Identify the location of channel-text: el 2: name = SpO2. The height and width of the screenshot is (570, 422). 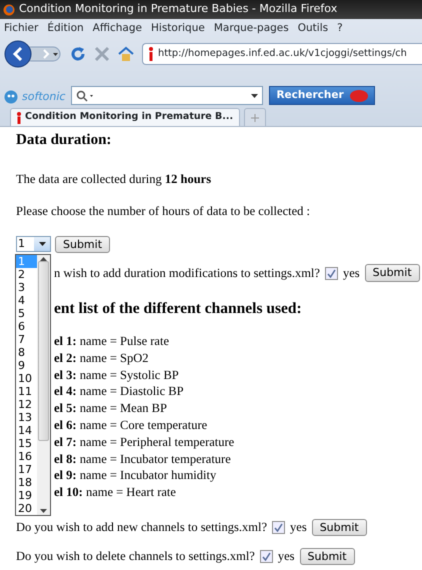
(102, 358).